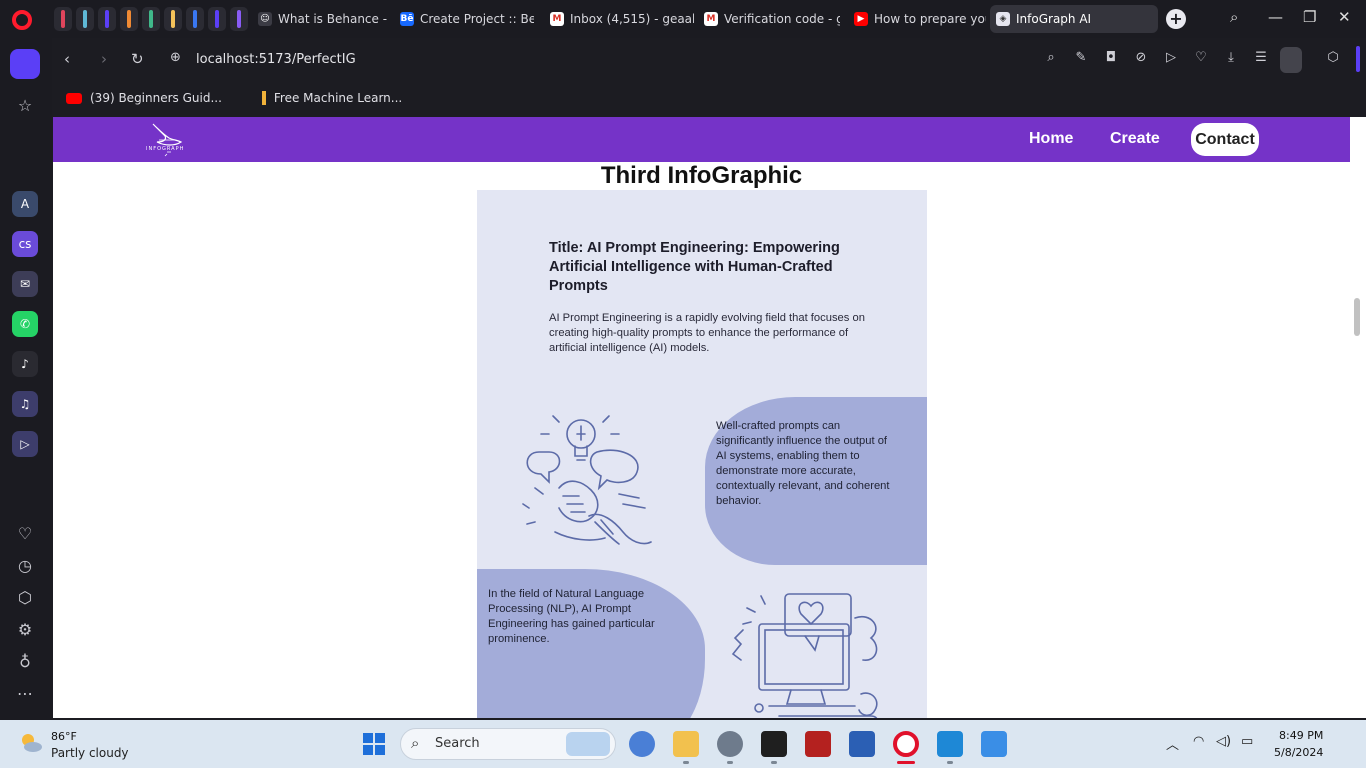 Image resolution: width=1366 pixels, height=768 pixels. Describe the element at coordinates (25, 444) in the screenshot. I see `player-icon: ▷` at that location.